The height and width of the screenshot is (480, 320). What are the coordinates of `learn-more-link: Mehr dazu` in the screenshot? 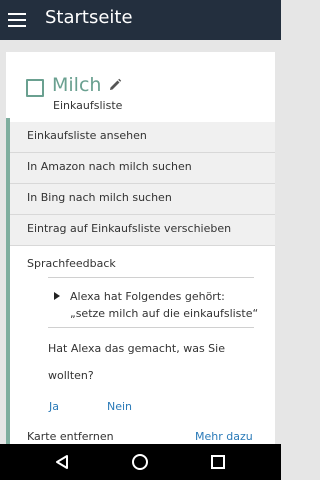 It's located at (224, 436).